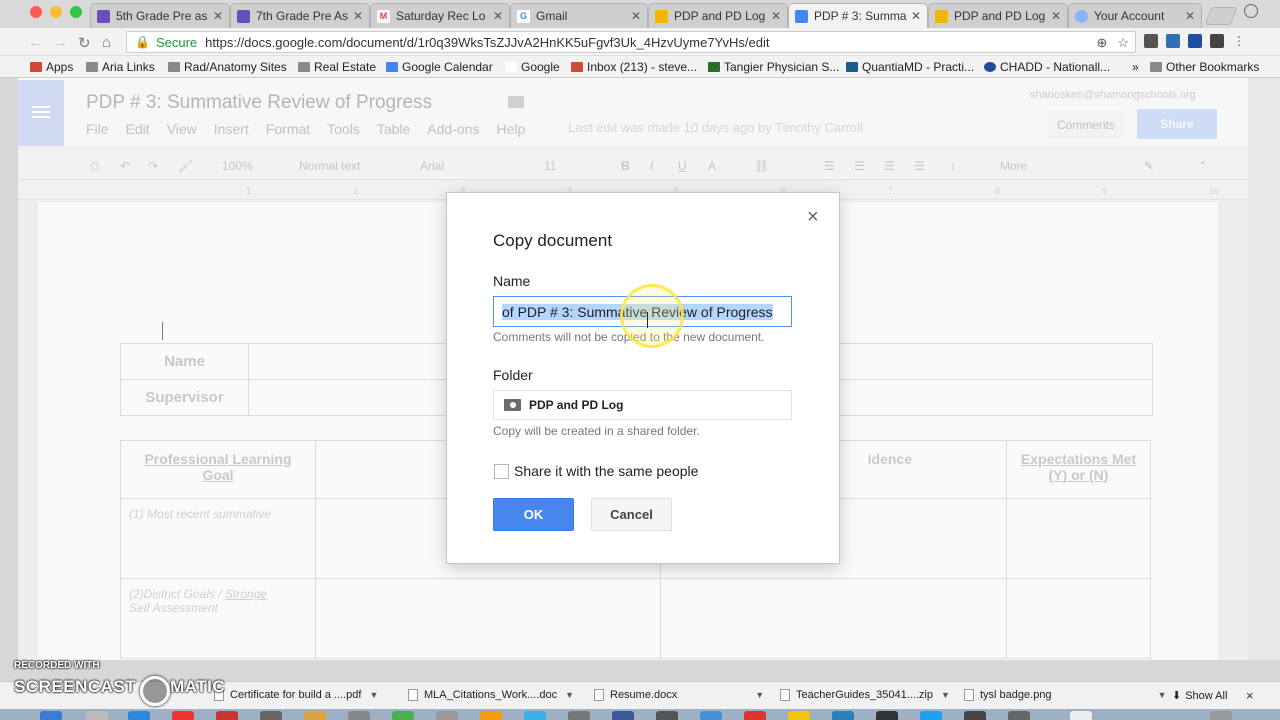 Image resolution: width=1280 pixels, height=720 pixels. Describe the element at coordinates (1065, 695) in the screenshot. I see `download-item: tysl badge.png ▼` at that location.